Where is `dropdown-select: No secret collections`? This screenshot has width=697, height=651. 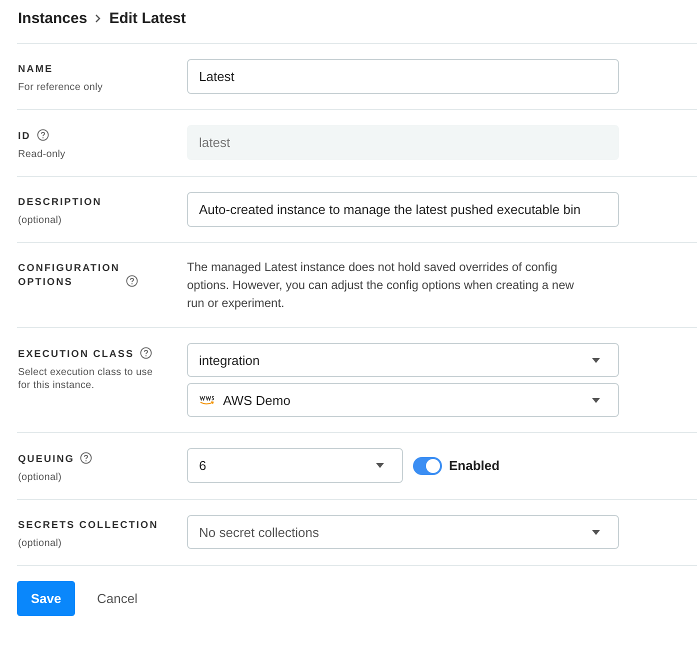 dropdown-select: No secret collections is located at coordinates (403, 532).